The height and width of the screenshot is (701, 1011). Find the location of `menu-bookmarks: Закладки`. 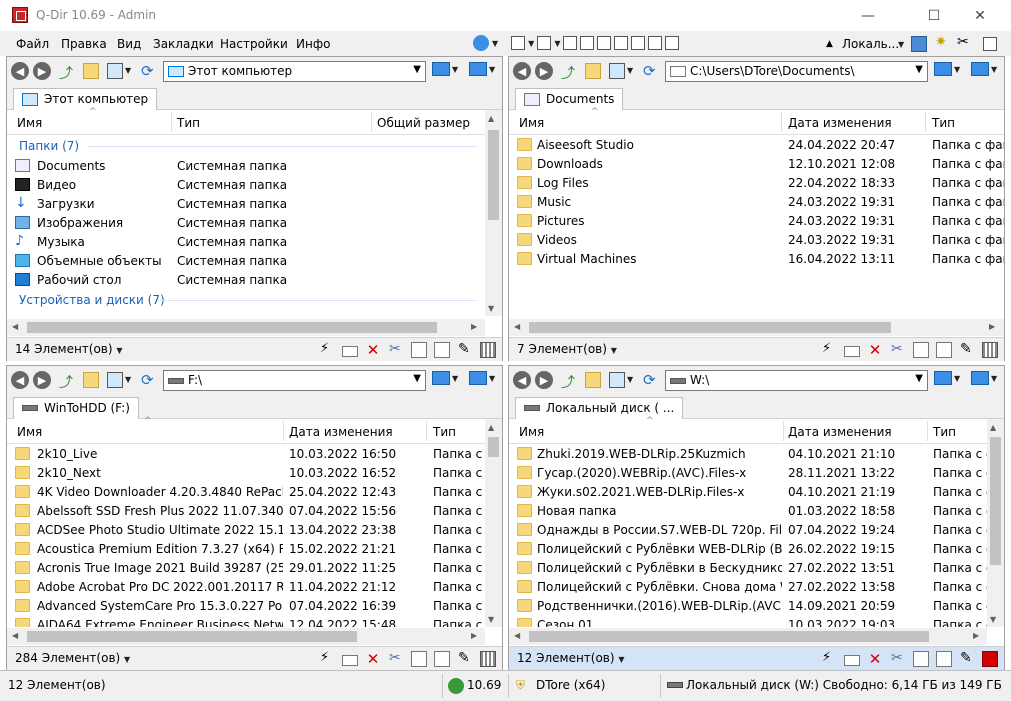

menu-bookmarks: Закладки is located at coordinates (183, 44).